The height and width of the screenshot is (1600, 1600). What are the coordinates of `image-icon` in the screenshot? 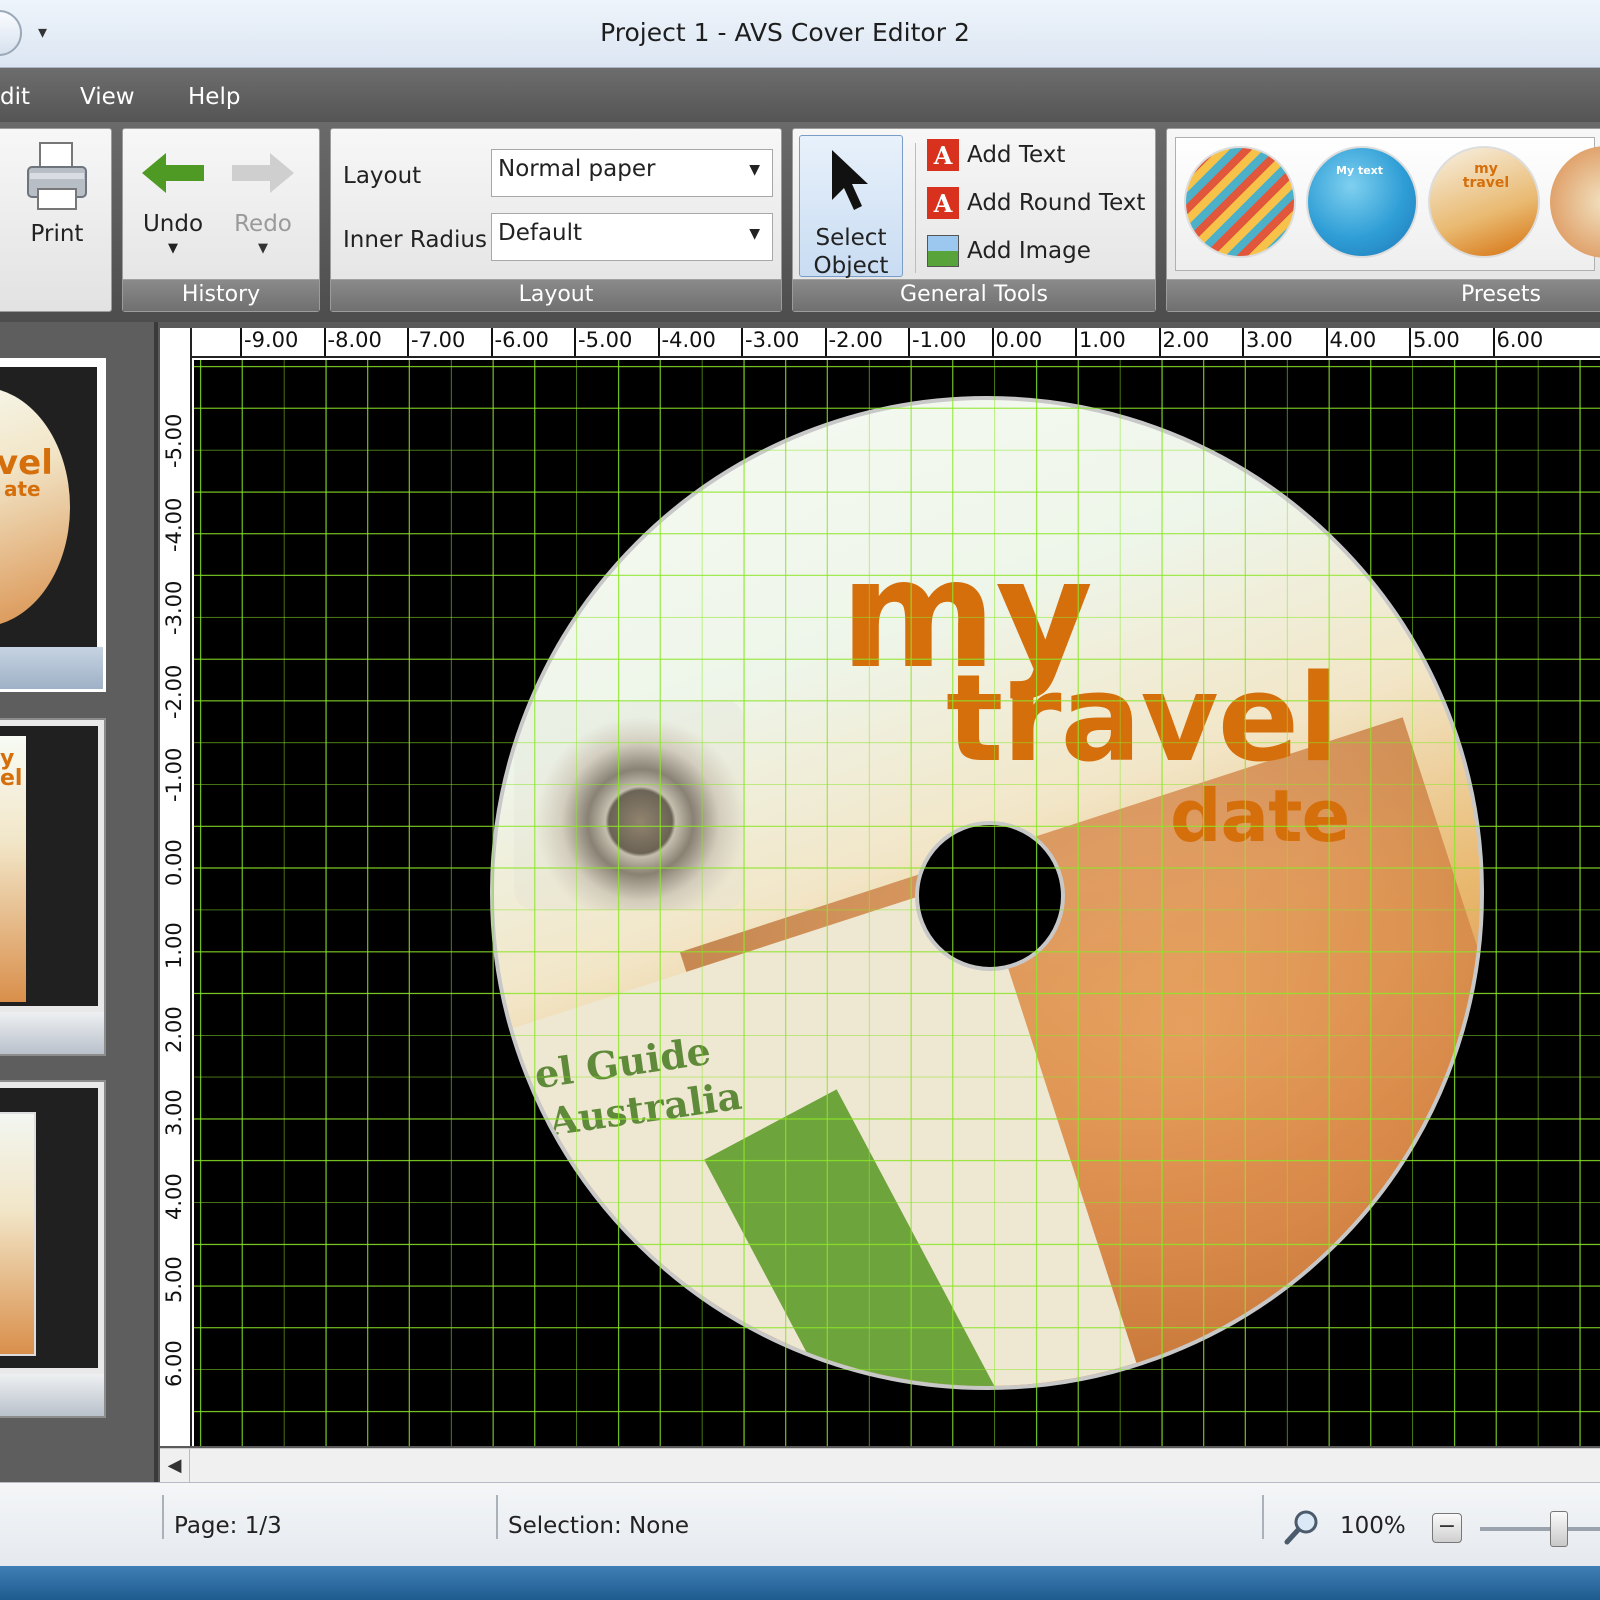 It's located at (943, 251).